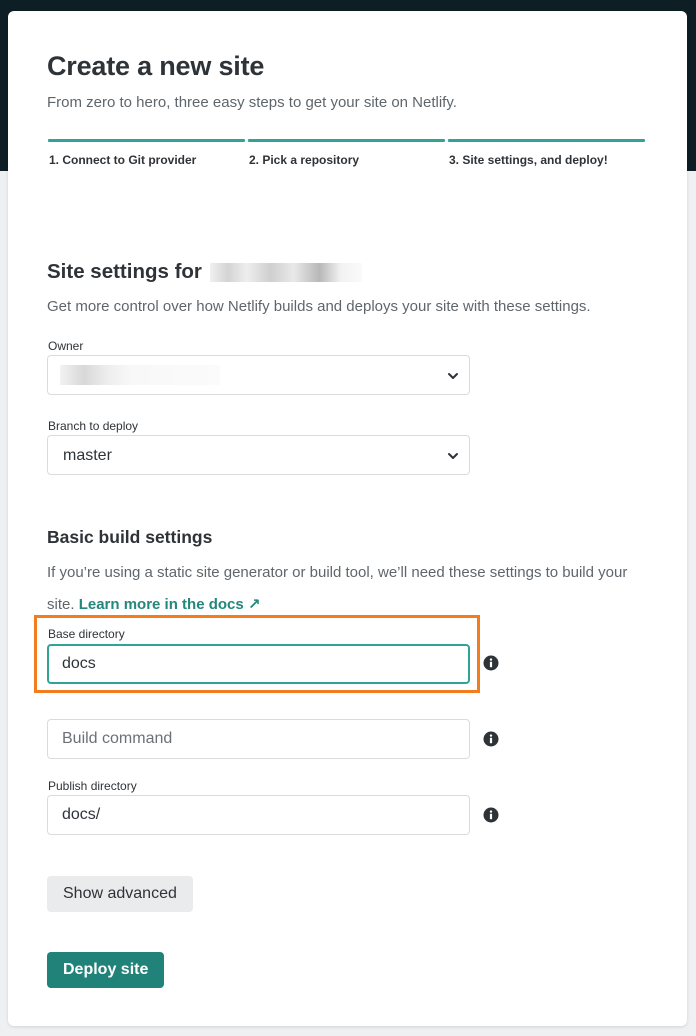  Describe the element at coordinates (140, 375) in the screenshot. I see `redacted-owner-value` at that location.